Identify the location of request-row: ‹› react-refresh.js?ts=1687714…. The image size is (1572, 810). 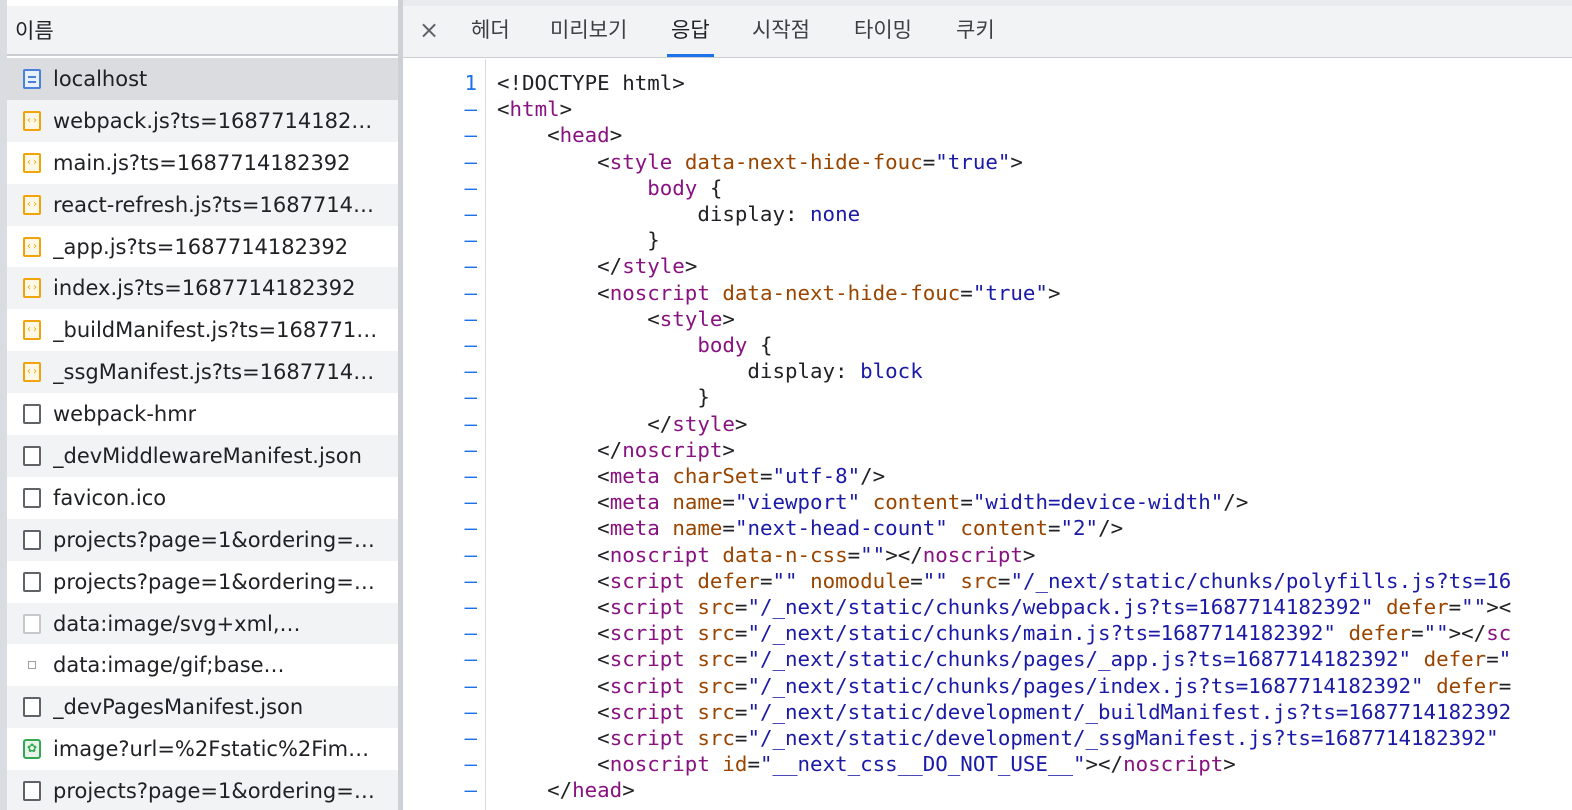
(202, 204).